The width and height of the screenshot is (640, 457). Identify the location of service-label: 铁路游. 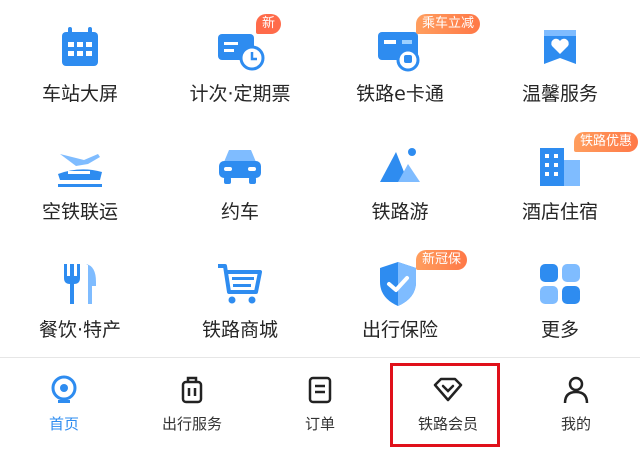
(400, 212).